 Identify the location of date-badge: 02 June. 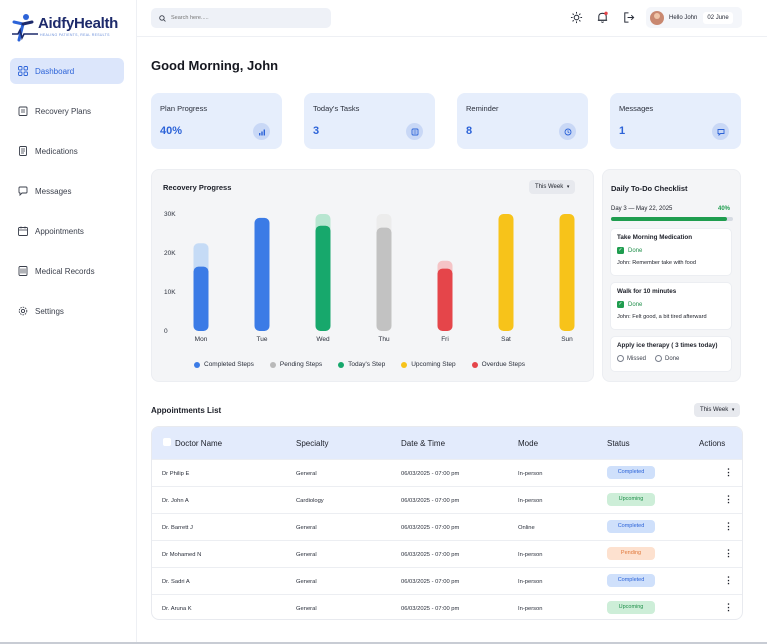
(718, 17).